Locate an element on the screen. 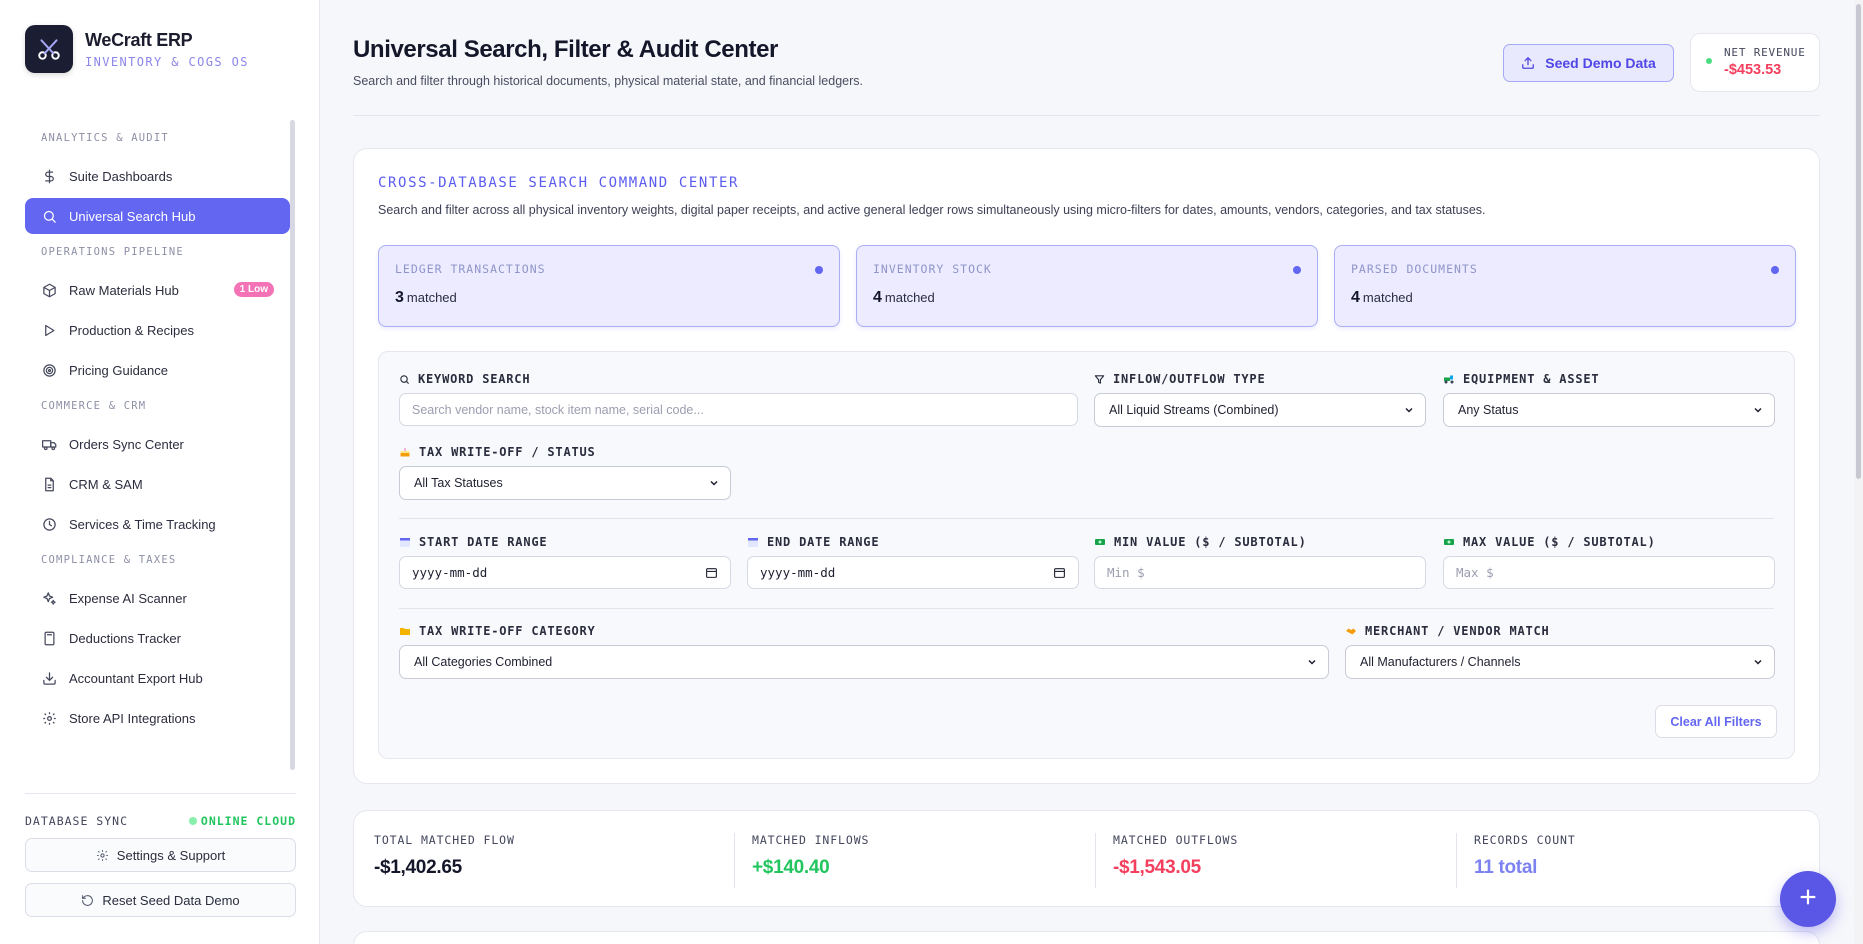  database-sync-row: DATABASE SYNC ONLINE CLOUD is located at coordinates (160, 821).